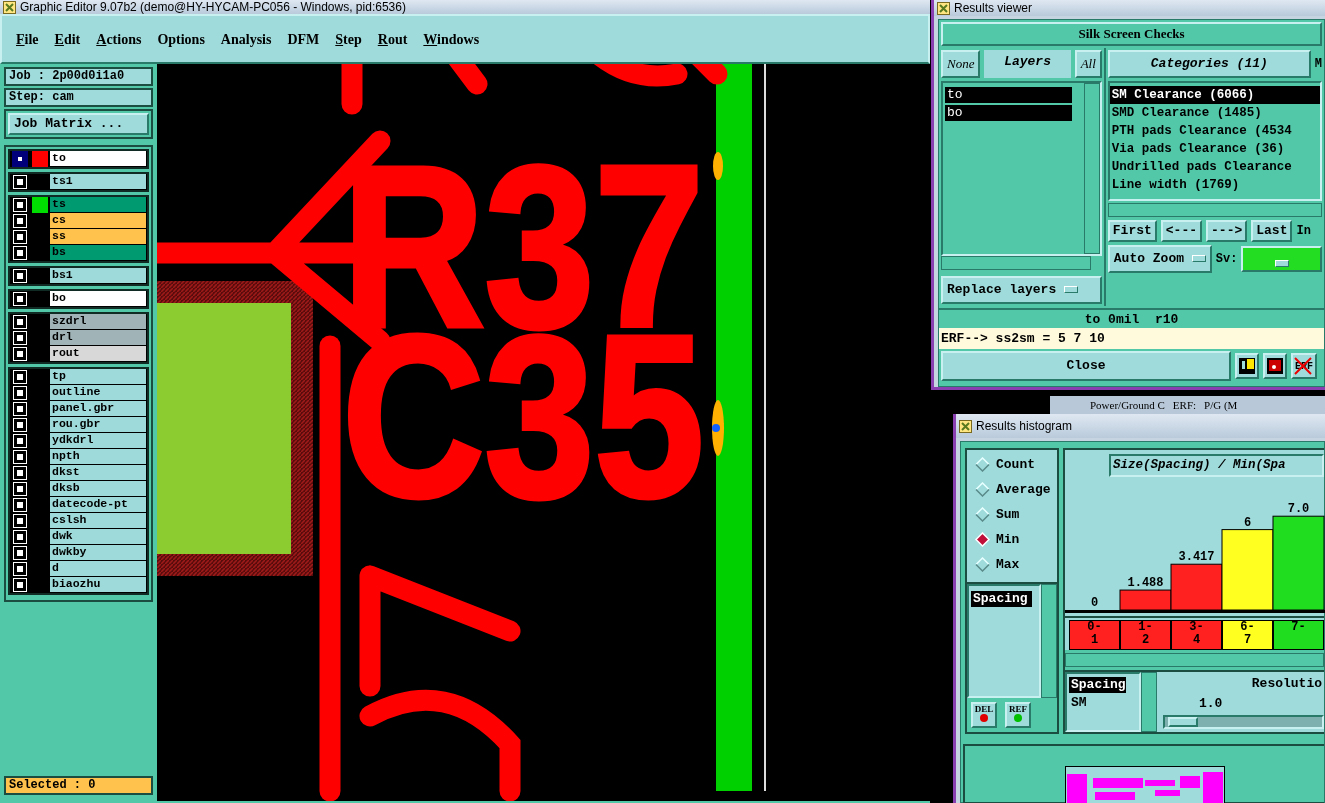 The image size is (1325, 803). I want to click on window-text: ERF:, so click(1184, 405).